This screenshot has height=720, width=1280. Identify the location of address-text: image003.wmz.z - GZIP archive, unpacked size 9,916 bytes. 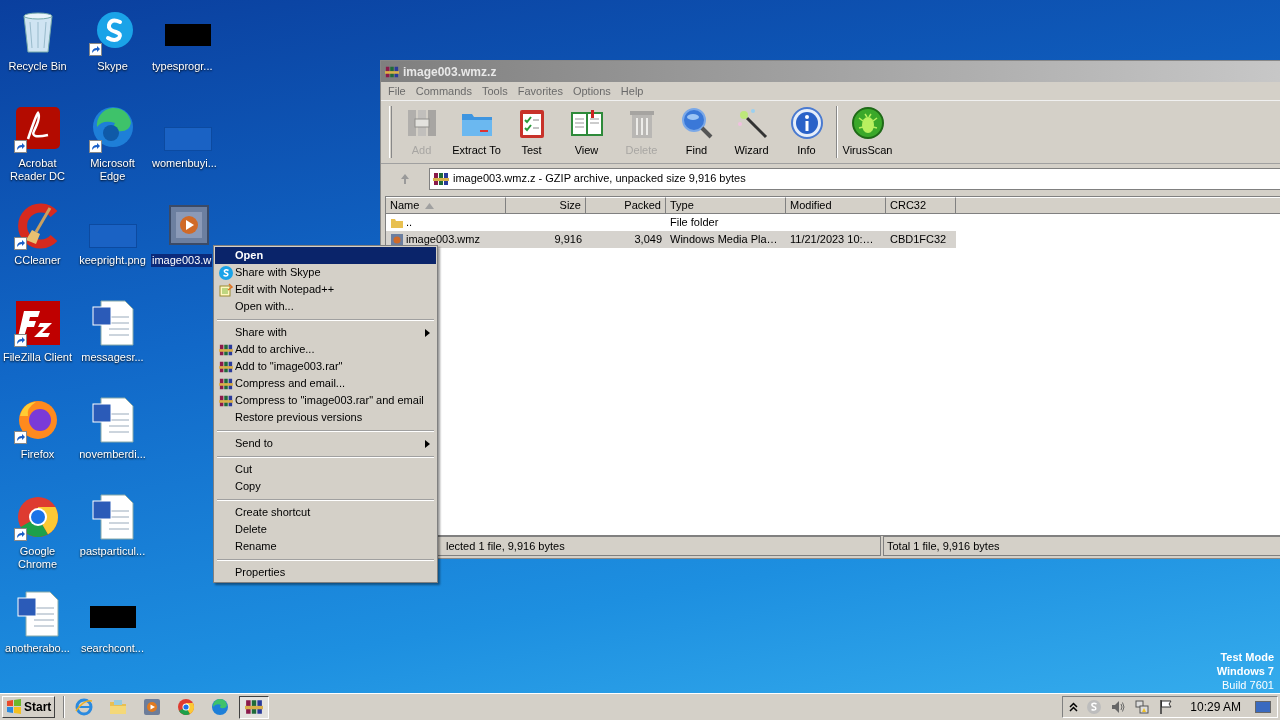
(599, 179).